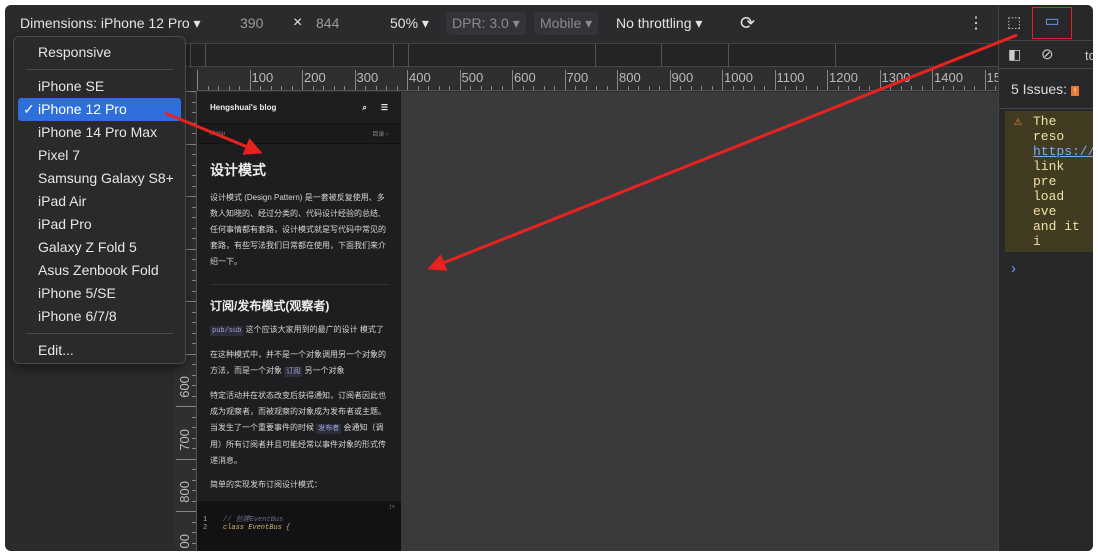 The image size is (1098, 556). I want to click on annotation-arrow, so click(213, 133).